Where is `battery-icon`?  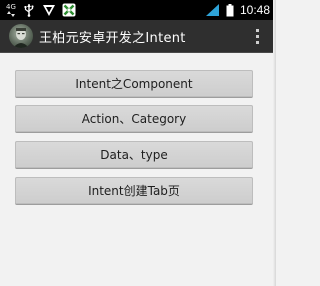
battery-icon is located at coordinates (230, 9).